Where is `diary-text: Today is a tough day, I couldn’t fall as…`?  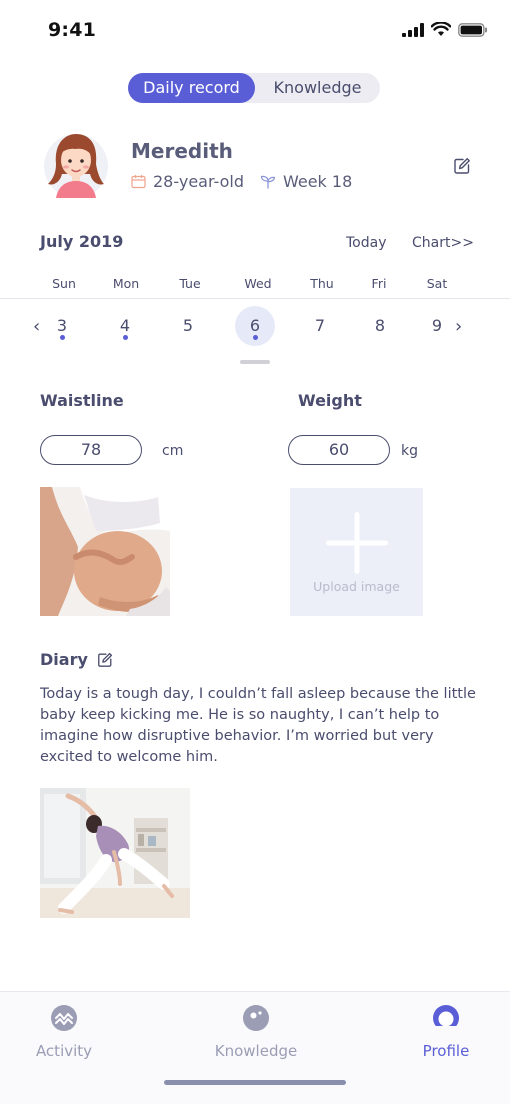
diary-text: Today is a tough day, I couldn’t fall as… is located at coordinates (258, 725).